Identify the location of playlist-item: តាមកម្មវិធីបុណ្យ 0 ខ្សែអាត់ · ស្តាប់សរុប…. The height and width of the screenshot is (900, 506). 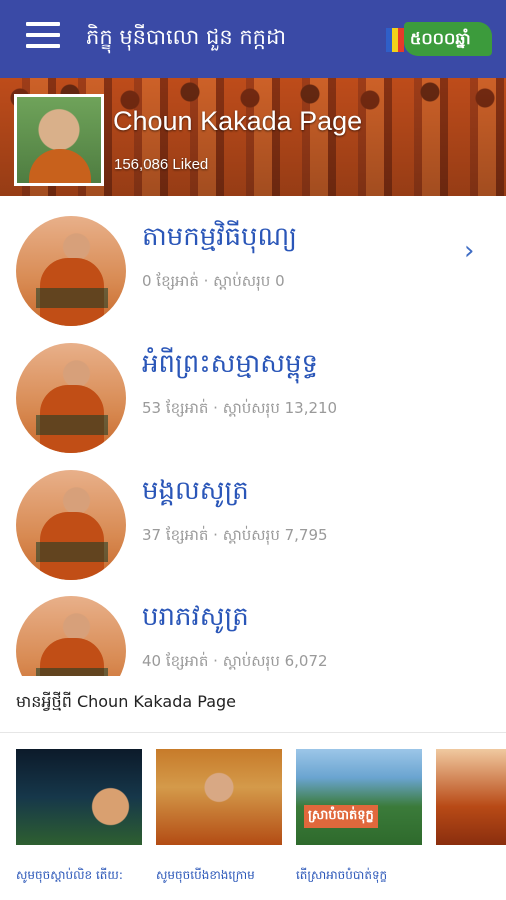
(253, 261).